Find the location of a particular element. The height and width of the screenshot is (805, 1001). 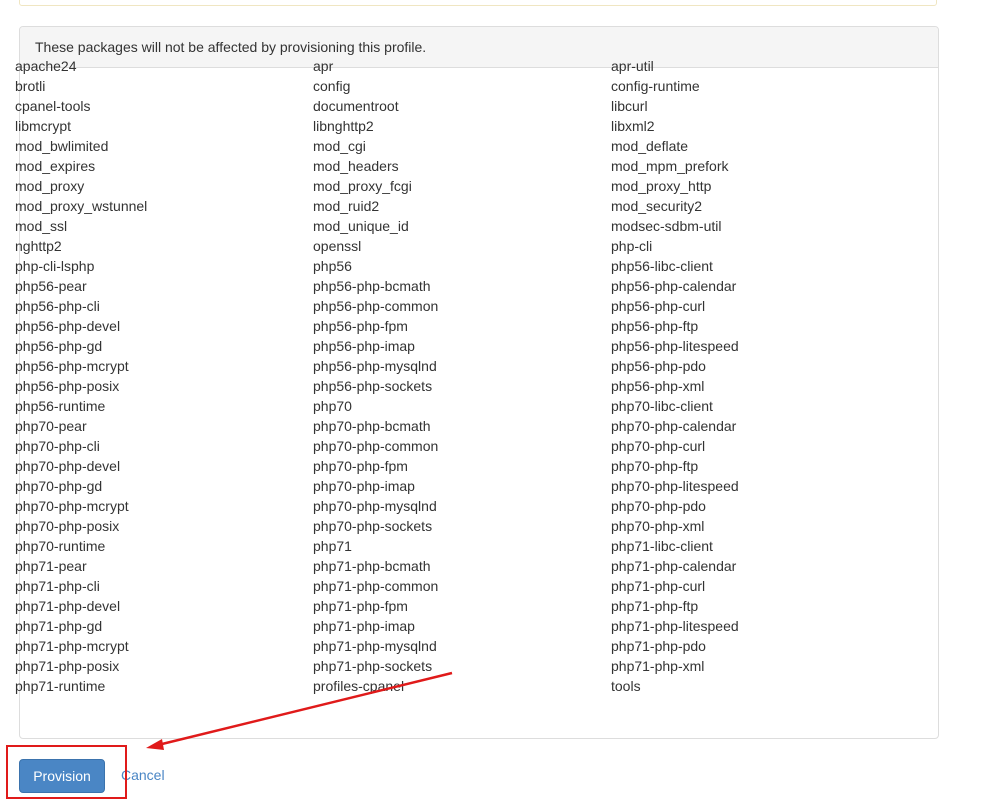

package-item: php71-php-sockets is located at coordinates (373, 666).